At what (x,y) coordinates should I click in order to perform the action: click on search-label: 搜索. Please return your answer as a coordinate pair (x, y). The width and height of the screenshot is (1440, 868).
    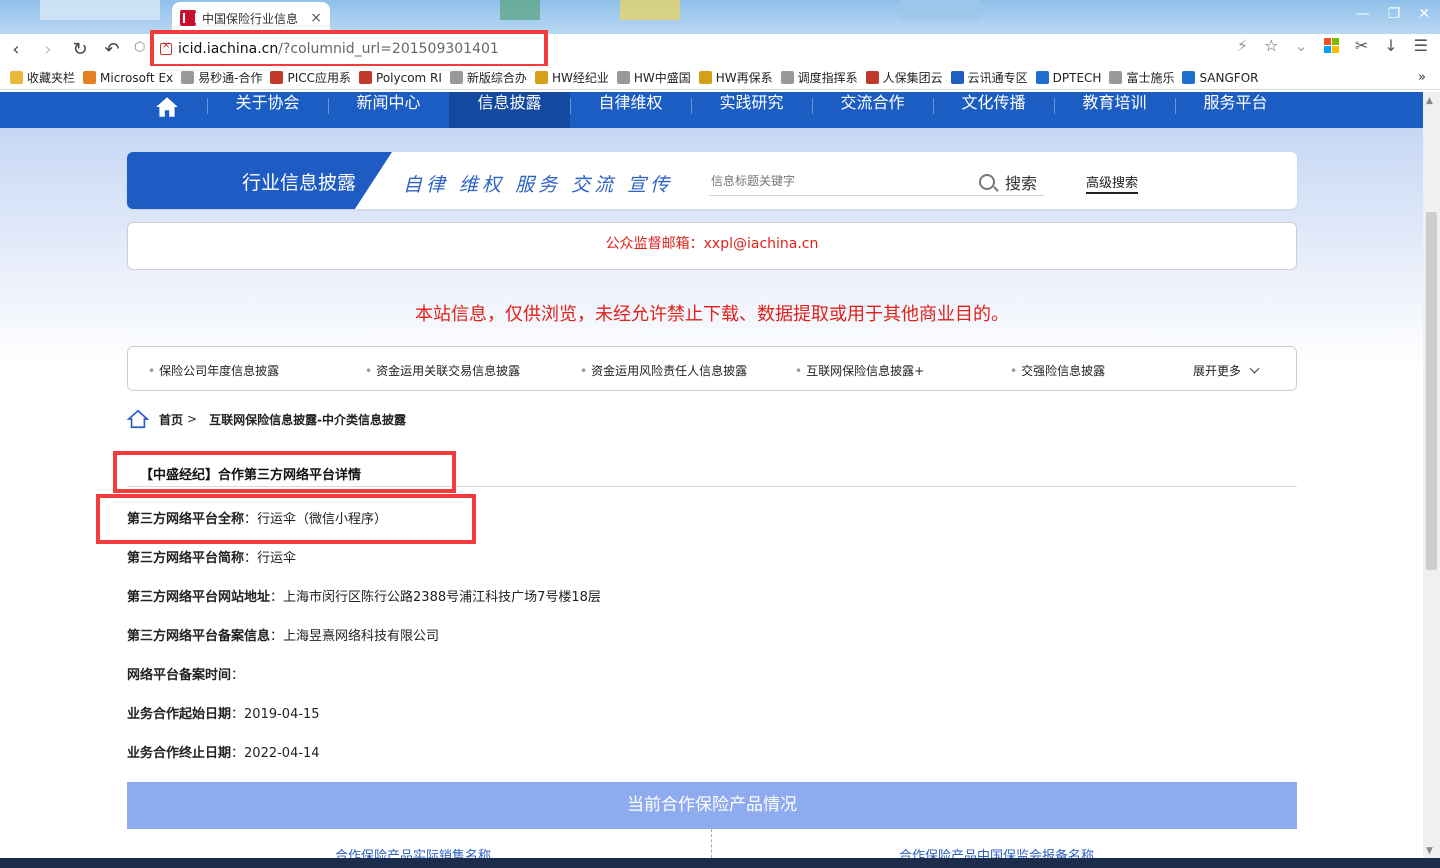
    Looking at the image, I should click on (1021, 183).